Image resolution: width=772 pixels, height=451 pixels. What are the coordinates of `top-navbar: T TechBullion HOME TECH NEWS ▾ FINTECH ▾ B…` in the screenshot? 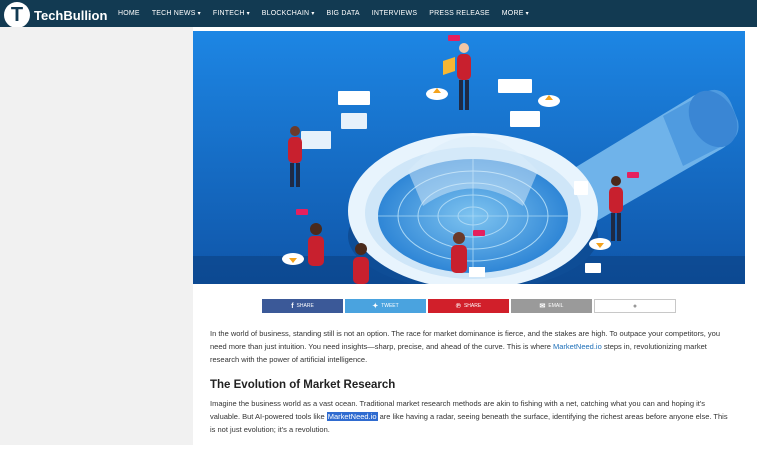 It's located at (378, 14).